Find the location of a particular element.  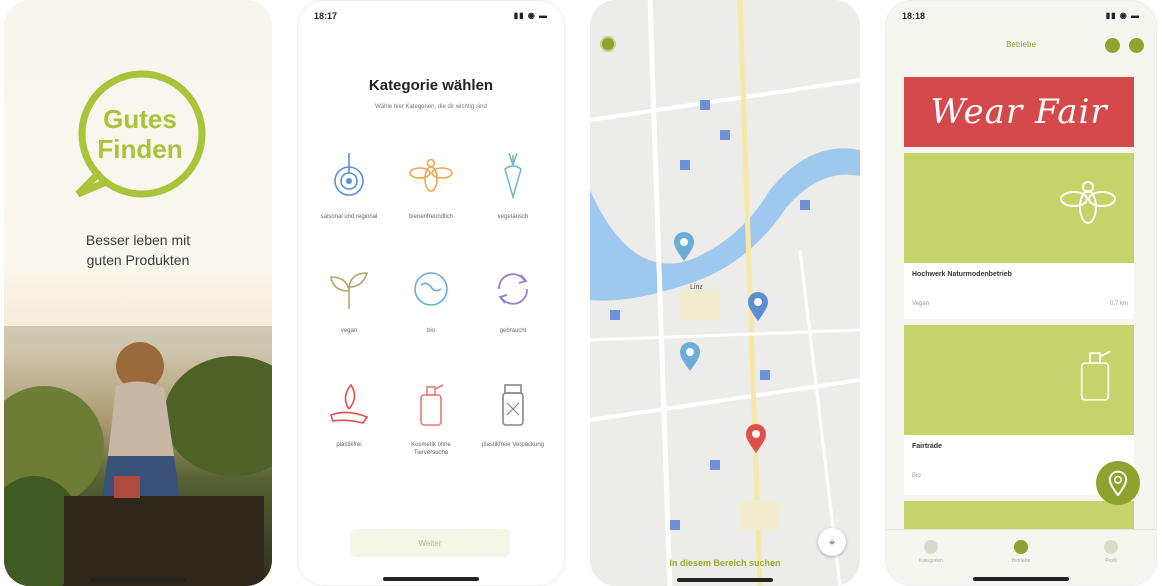

business-distance: 0,7 km is located at coordinates (1118, 304).